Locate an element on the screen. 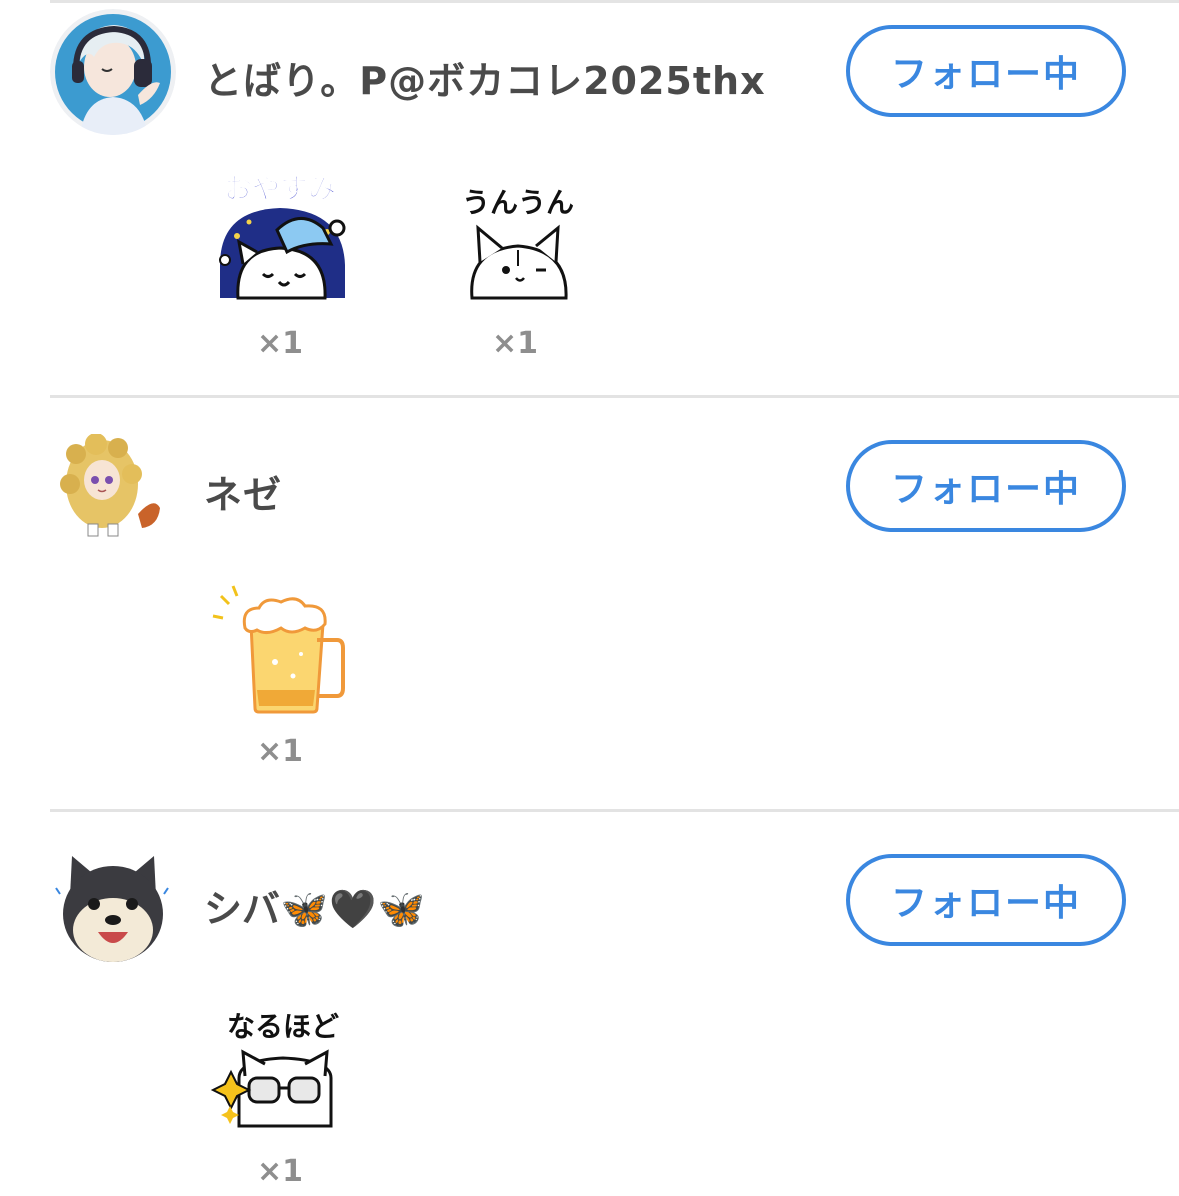 This screenshot has width=1179, height=1196. username: とばり。P@ボカコレ2025thx is located at coordinates (485, 77).